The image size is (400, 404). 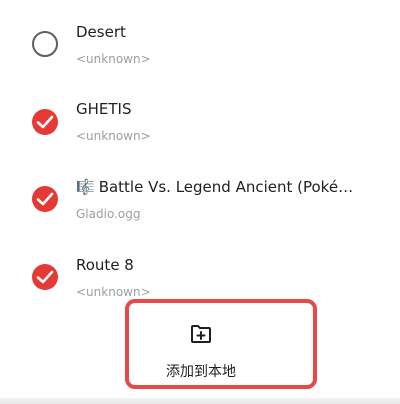 I want to click on add-to-local-button: 添加到本地, so click(x=221, y=344).